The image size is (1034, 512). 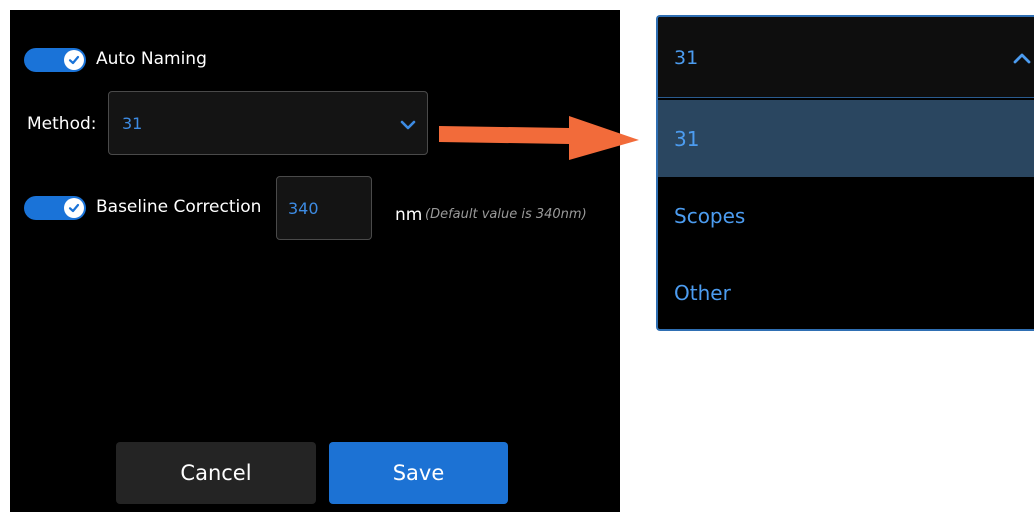 What do you see at coordinates (151, 59) in the screenshot?
I see `auto-naming-label: Auto Naming` at bounding box center [151, 59].